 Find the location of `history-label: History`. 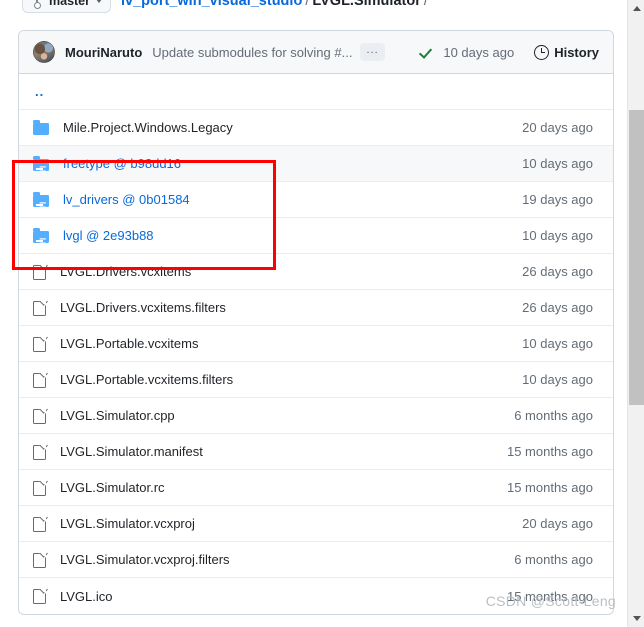

history-label: History is located at coordinates (576, 52).